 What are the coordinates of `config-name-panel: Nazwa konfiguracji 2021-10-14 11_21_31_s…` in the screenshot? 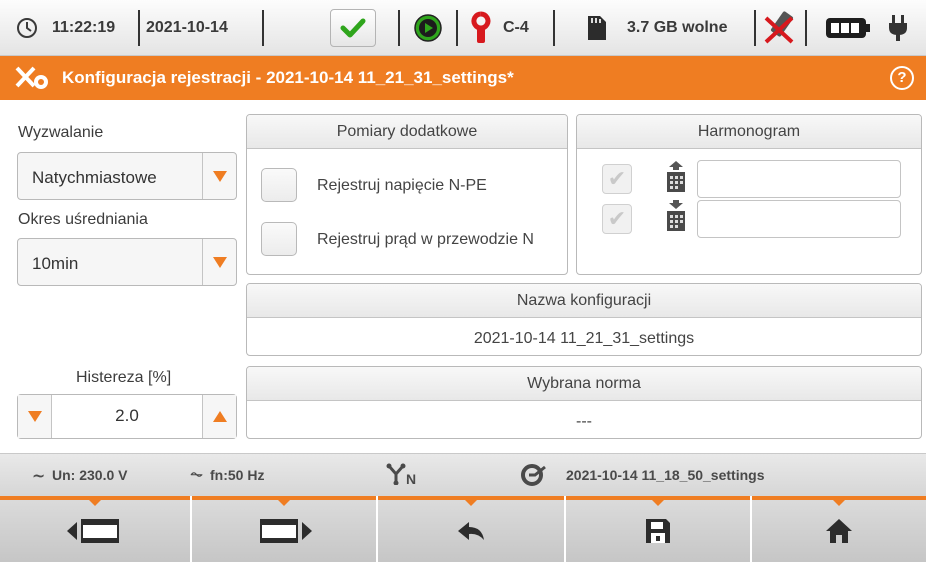 It's located at (584, 319).